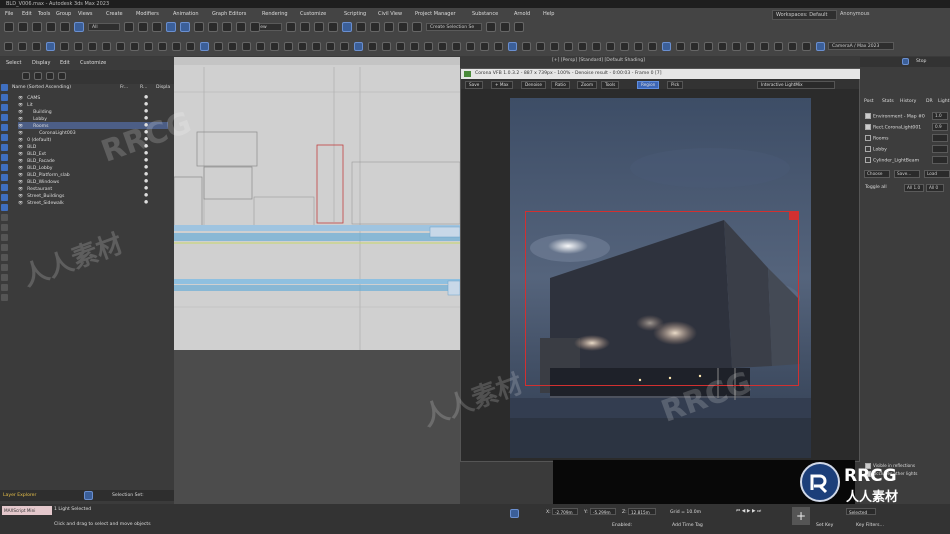 The height and width of the screenshot is (534, 950). What do you see at coordinates (143, 27) in the screenshot?
I see `rect-region-icon` at bounding box center [143, 27].